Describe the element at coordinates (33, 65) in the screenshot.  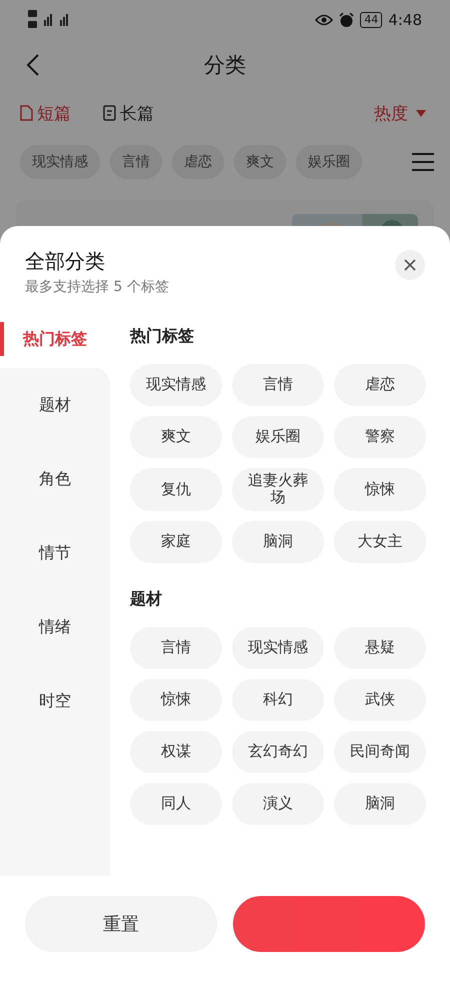
I see `back-icon` at that location.